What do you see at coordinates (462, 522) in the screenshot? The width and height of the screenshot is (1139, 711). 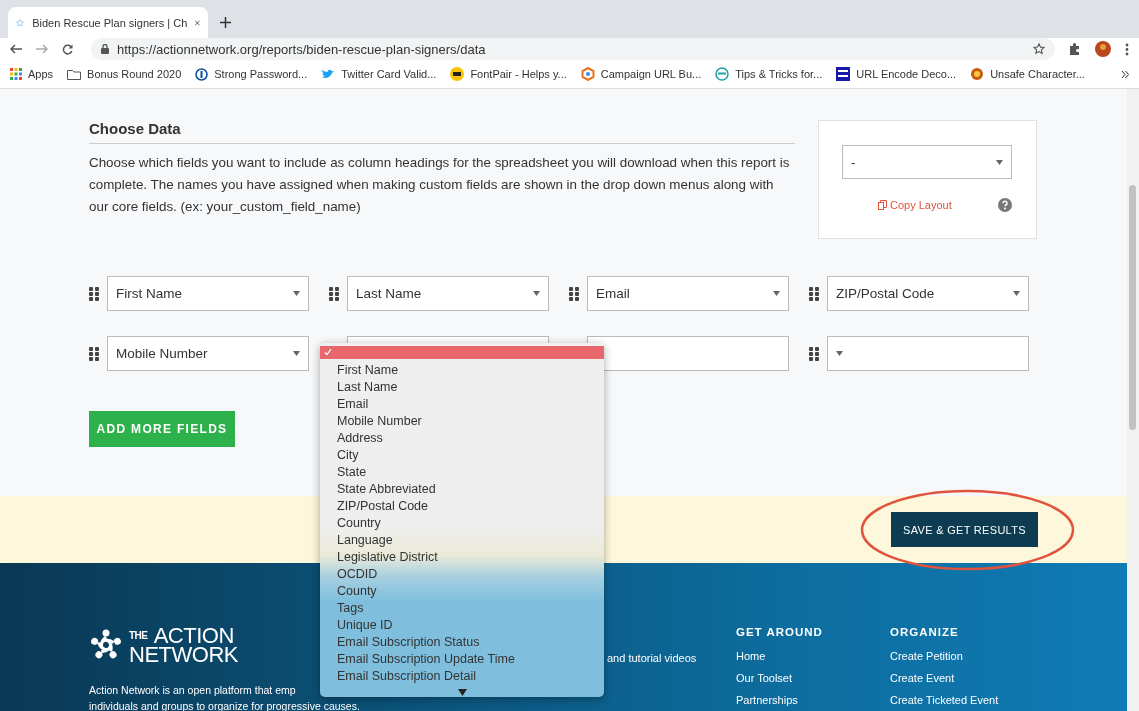 I see `dropdown-option: Country` at bounding box center [462, 522].